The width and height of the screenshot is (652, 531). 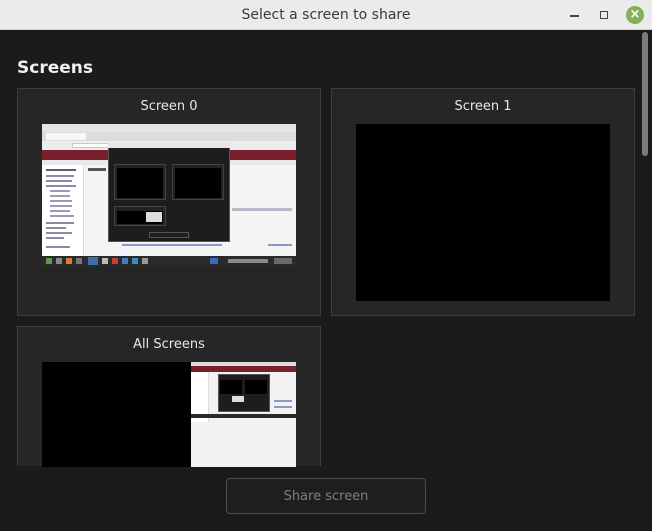 I want to click on screen-1-thumbnail, so click(x=483, y=212).